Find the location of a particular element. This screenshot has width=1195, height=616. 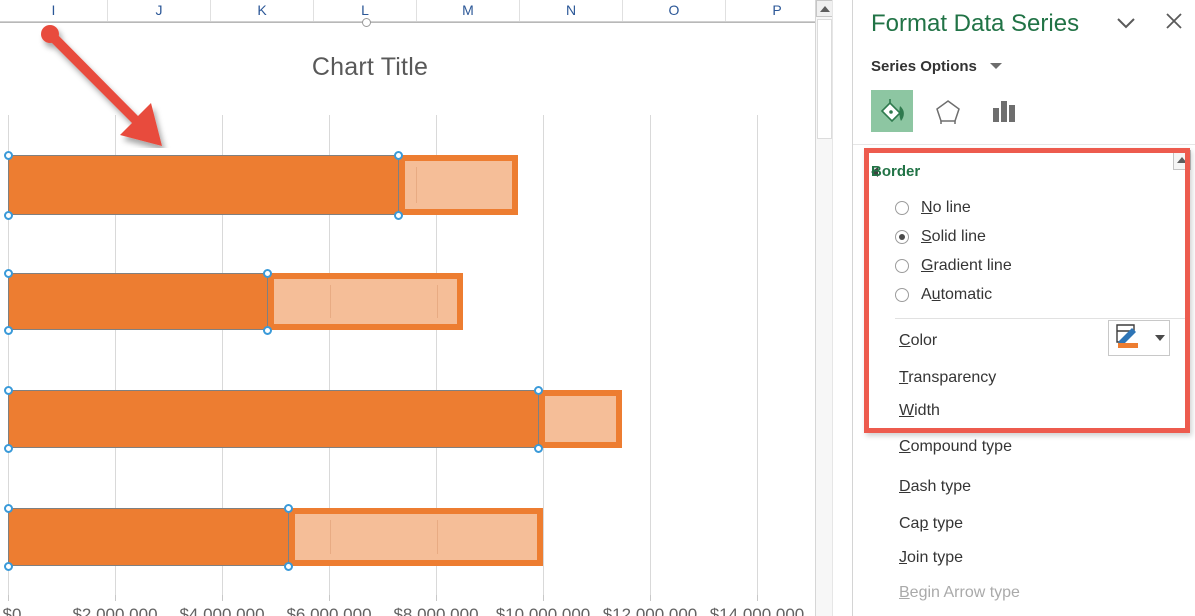

pen-color-icon is located at coordinates (1130, 338).